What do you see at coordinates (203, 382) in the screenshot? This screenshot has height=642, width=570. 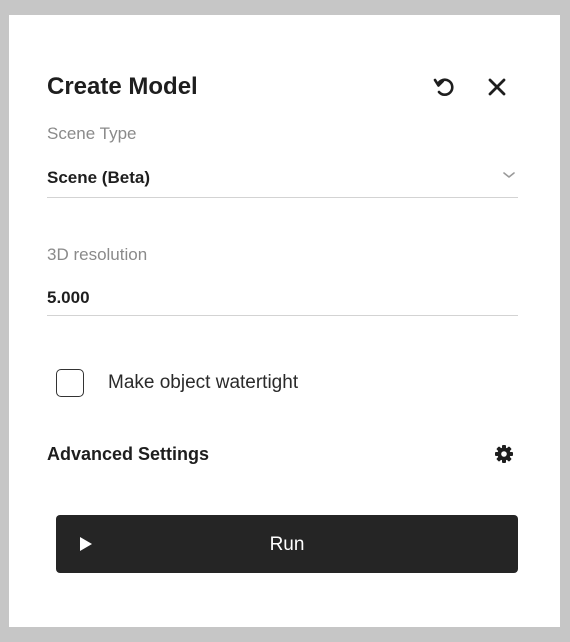 I see `watertight-label: Make object watertight` at bounding box center [203, 382].